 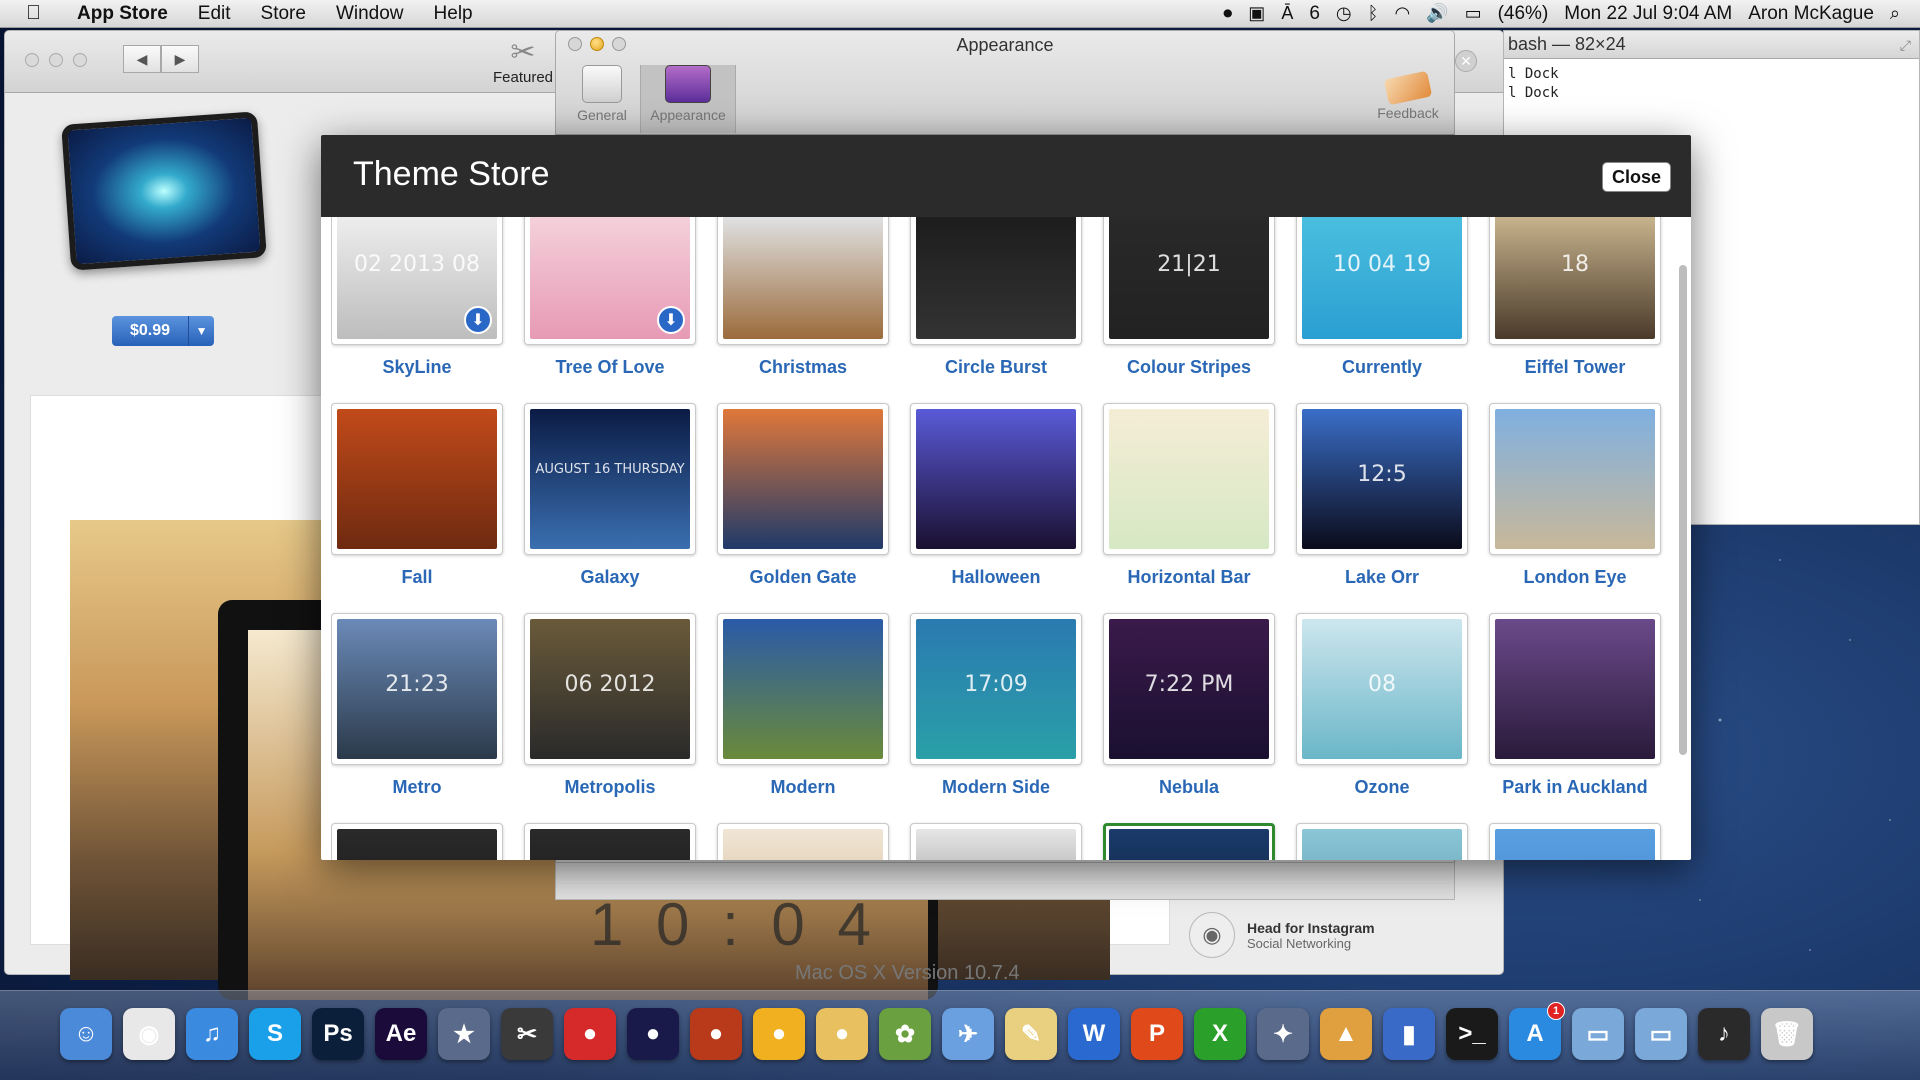 I want to click on theme-name: Christmas, so click(x=803, y=367).